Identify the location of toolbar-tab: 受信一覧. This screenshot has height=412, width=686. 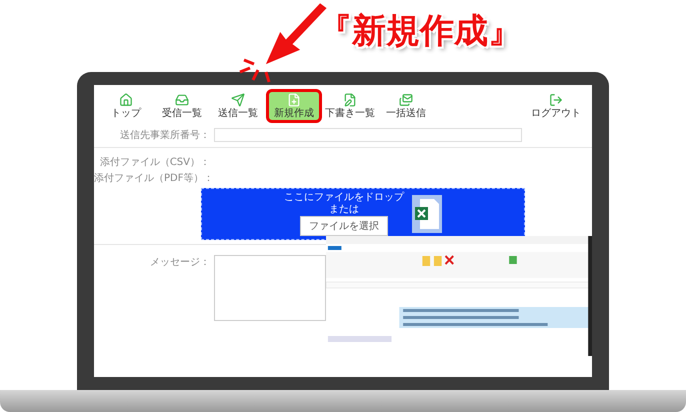
(182, 106).